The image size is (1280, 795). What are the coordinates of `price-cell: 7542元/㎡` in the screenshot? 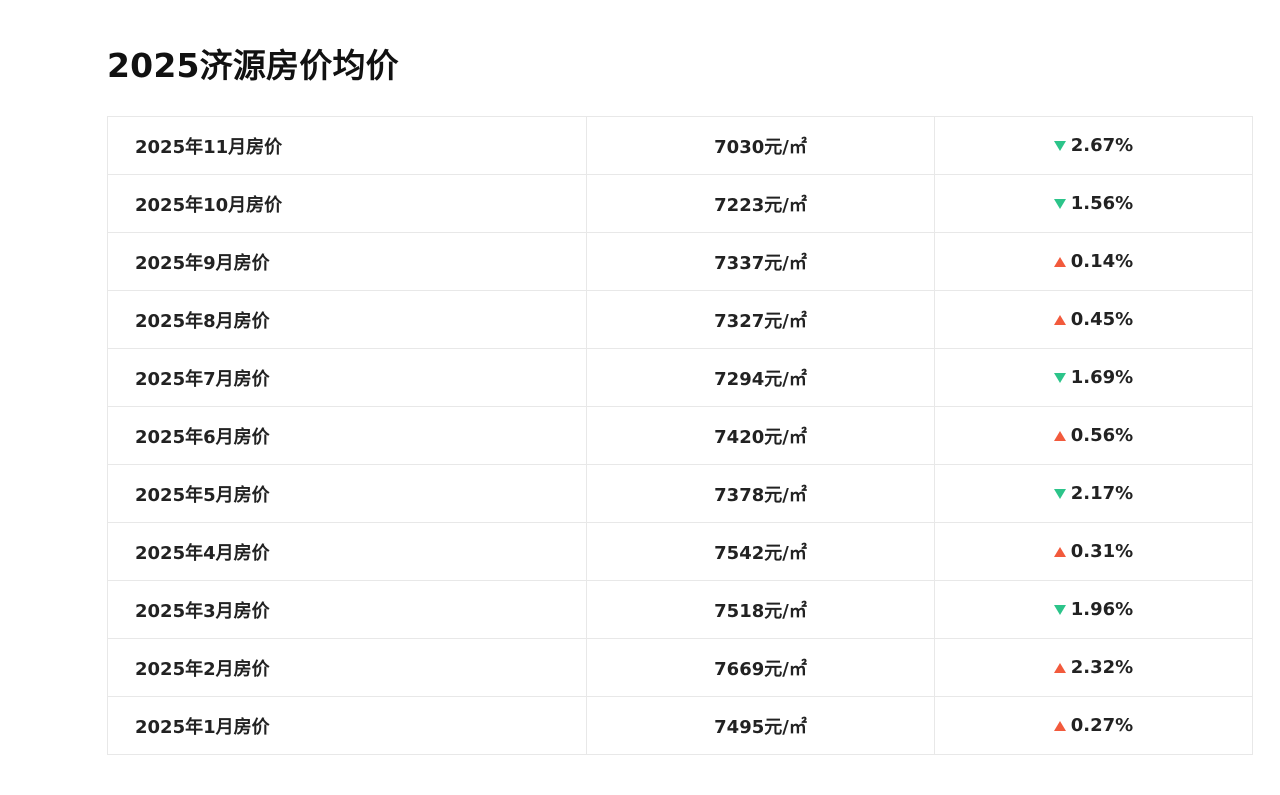 It's located at (760, 551).